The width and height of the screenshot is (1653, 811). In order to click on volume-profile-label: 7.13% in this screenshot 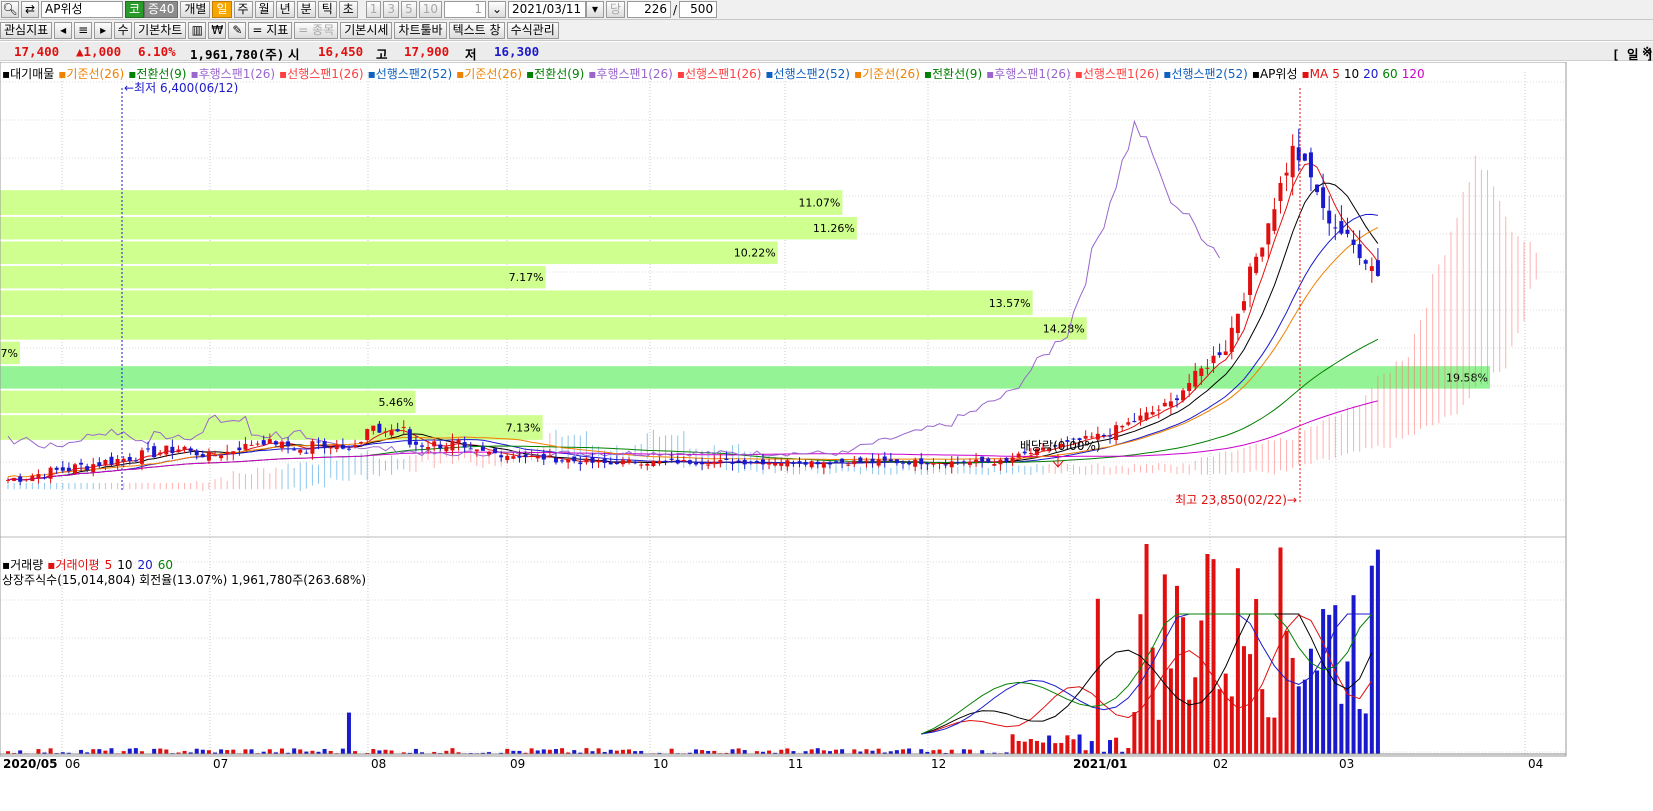, I will do `click(523, 428)`.